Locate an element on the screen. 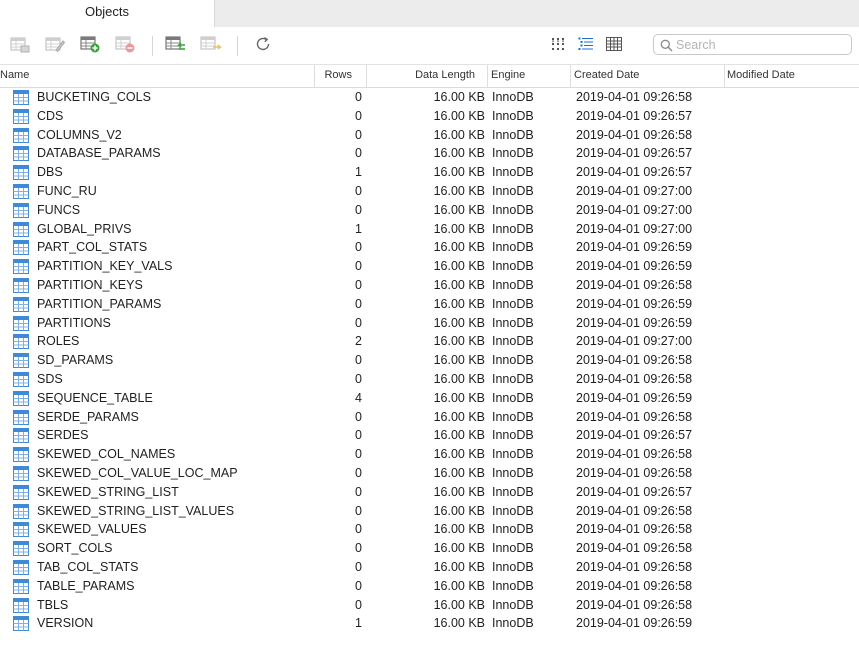 This screenshot has width=859, height=649. column-header-created-date: Created Date is located at coordinates (648, 76).